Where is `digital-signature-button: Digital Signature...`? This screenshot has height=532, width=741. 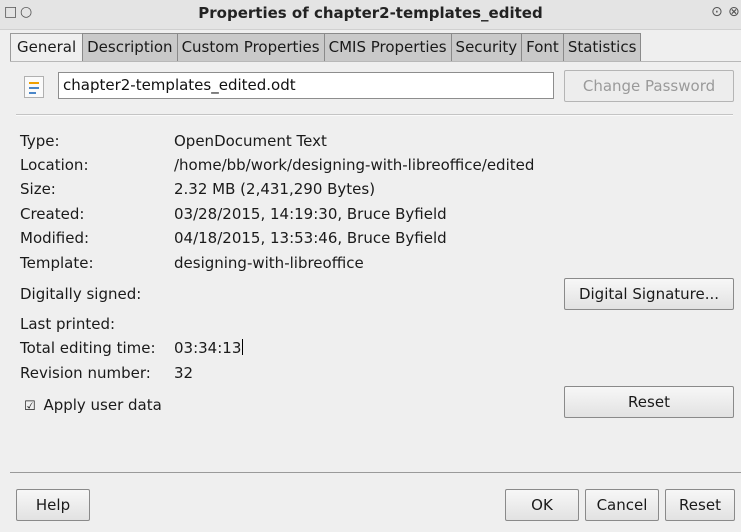
digital-signature-button: Digital Signature... is located at coordinates (649, 294).